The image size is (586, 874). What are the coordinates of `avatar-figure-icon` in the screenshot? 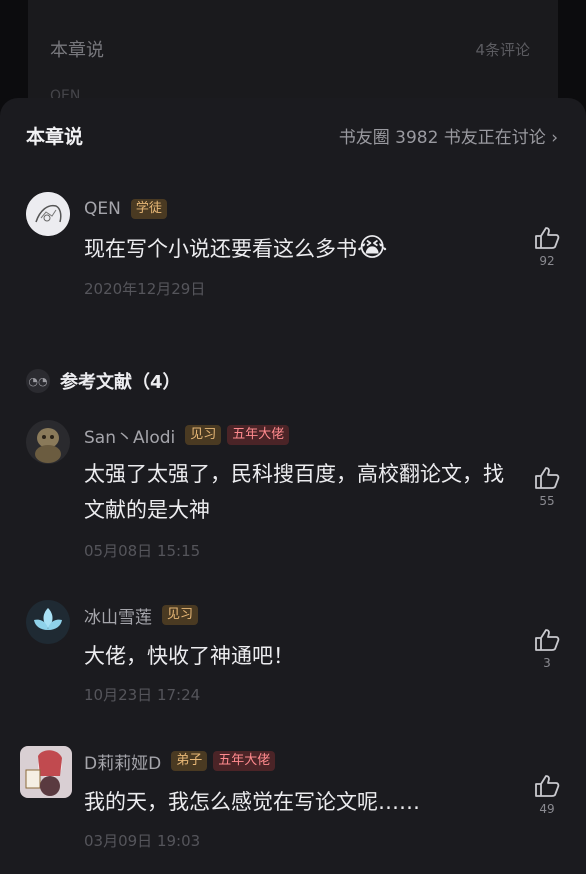 It's located at (48, 442).